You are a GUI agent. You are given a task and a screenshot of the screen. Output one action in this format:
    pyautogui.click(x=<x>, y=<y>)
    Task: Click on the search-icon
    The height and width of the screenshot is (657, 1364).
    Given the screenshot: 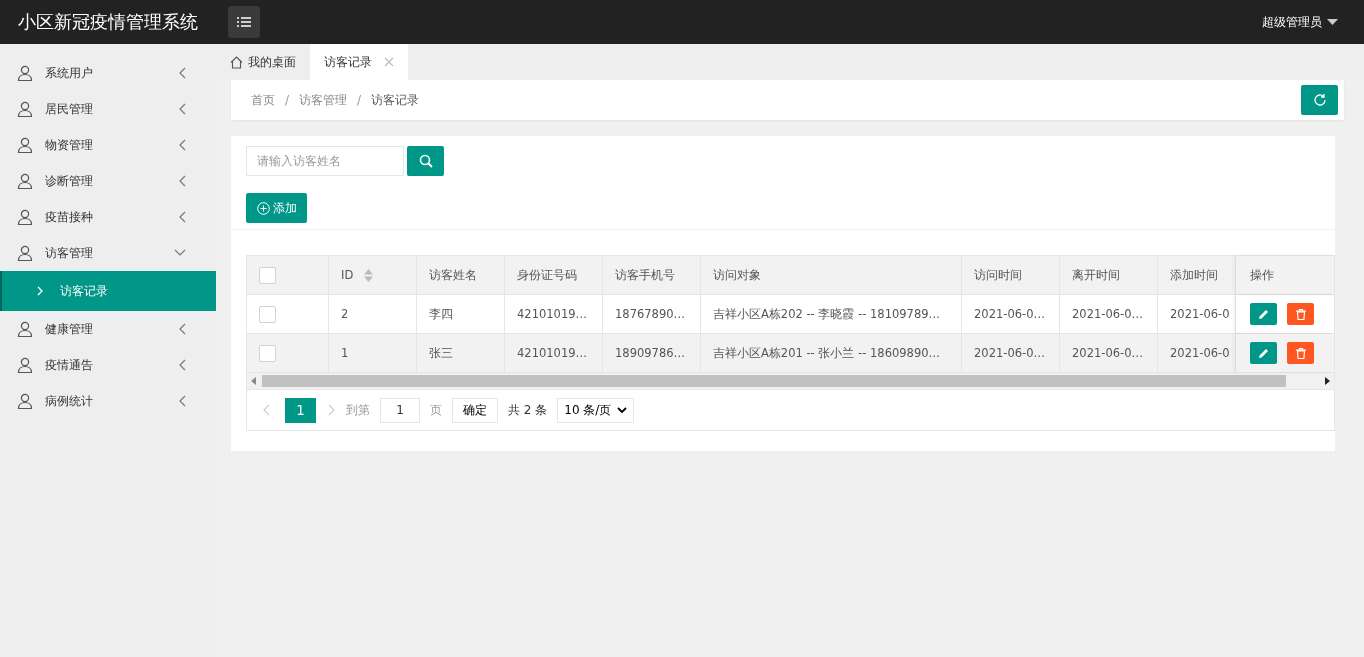 What is the action you would take?
    pyautogui.click(x=425, y=161)
    